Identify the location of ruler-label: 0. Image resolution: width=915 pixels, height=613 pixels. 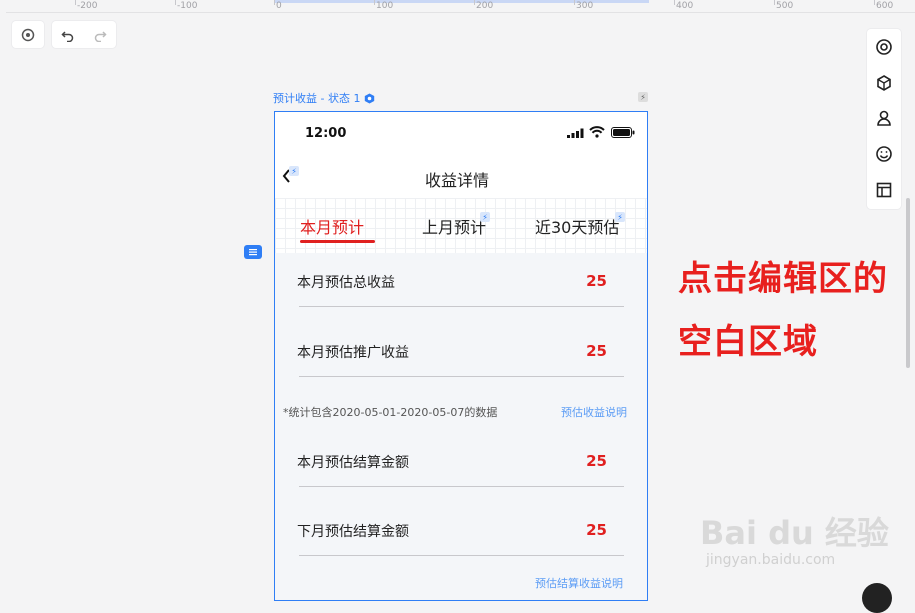
(279, 6).